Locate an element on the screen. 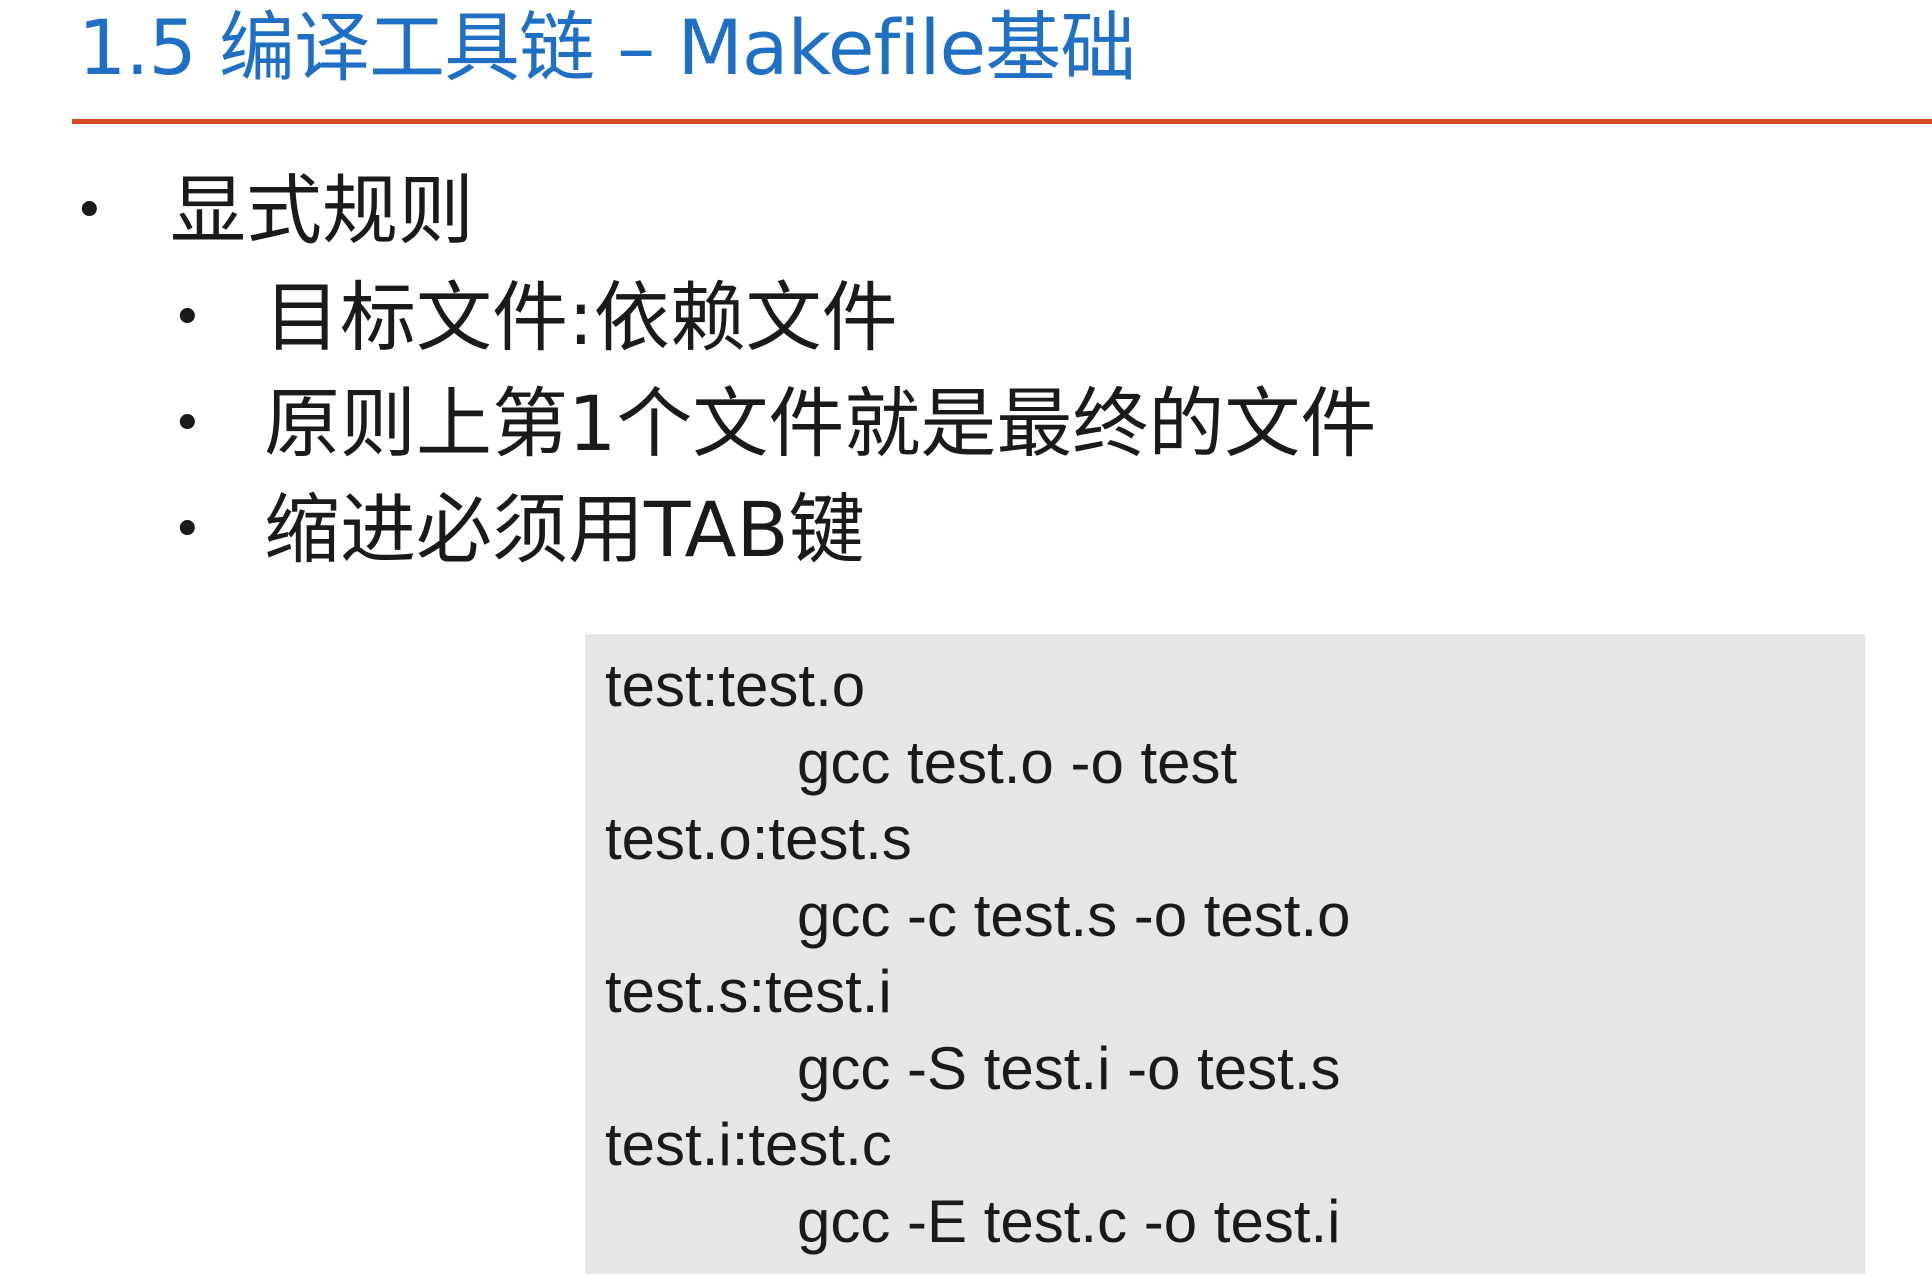 Image resolution: width=1932 pixels, height=1287 pixels. slide-title: 1.5 编译工具链 – Makefile基础 is located at coordinates (607, 47).